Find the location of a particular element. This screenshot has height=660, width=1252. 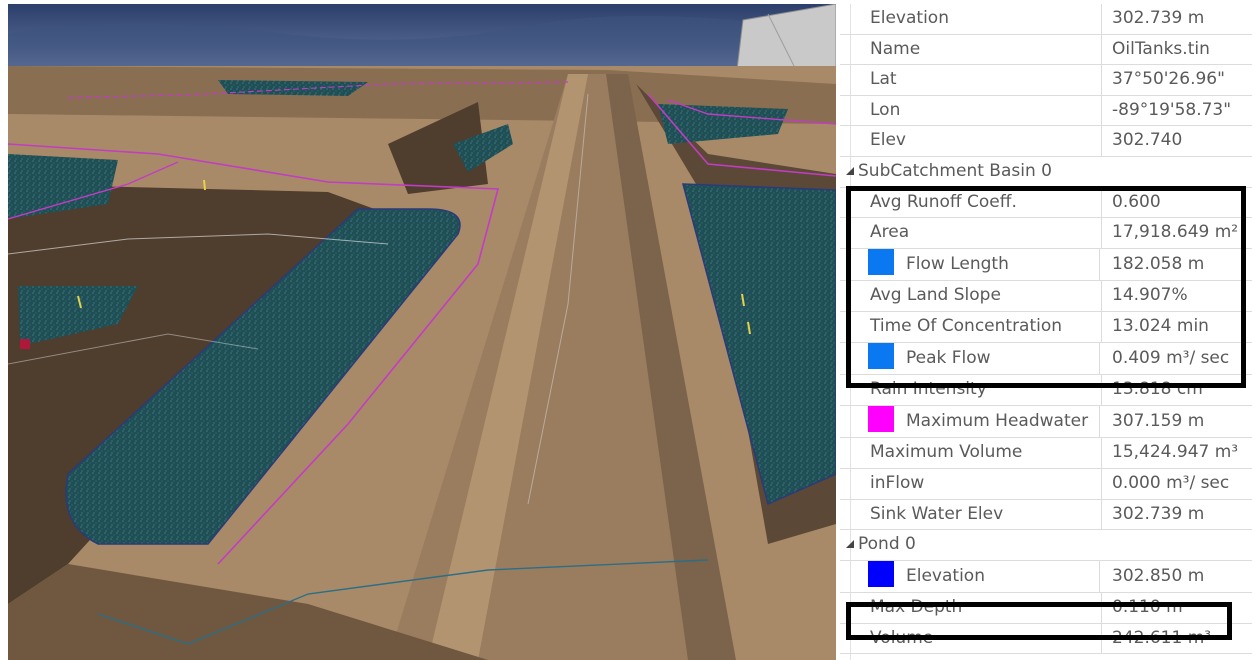

prop-row-flow-length: Flow Length 182.058 m is located at coordinates (1046, 265).